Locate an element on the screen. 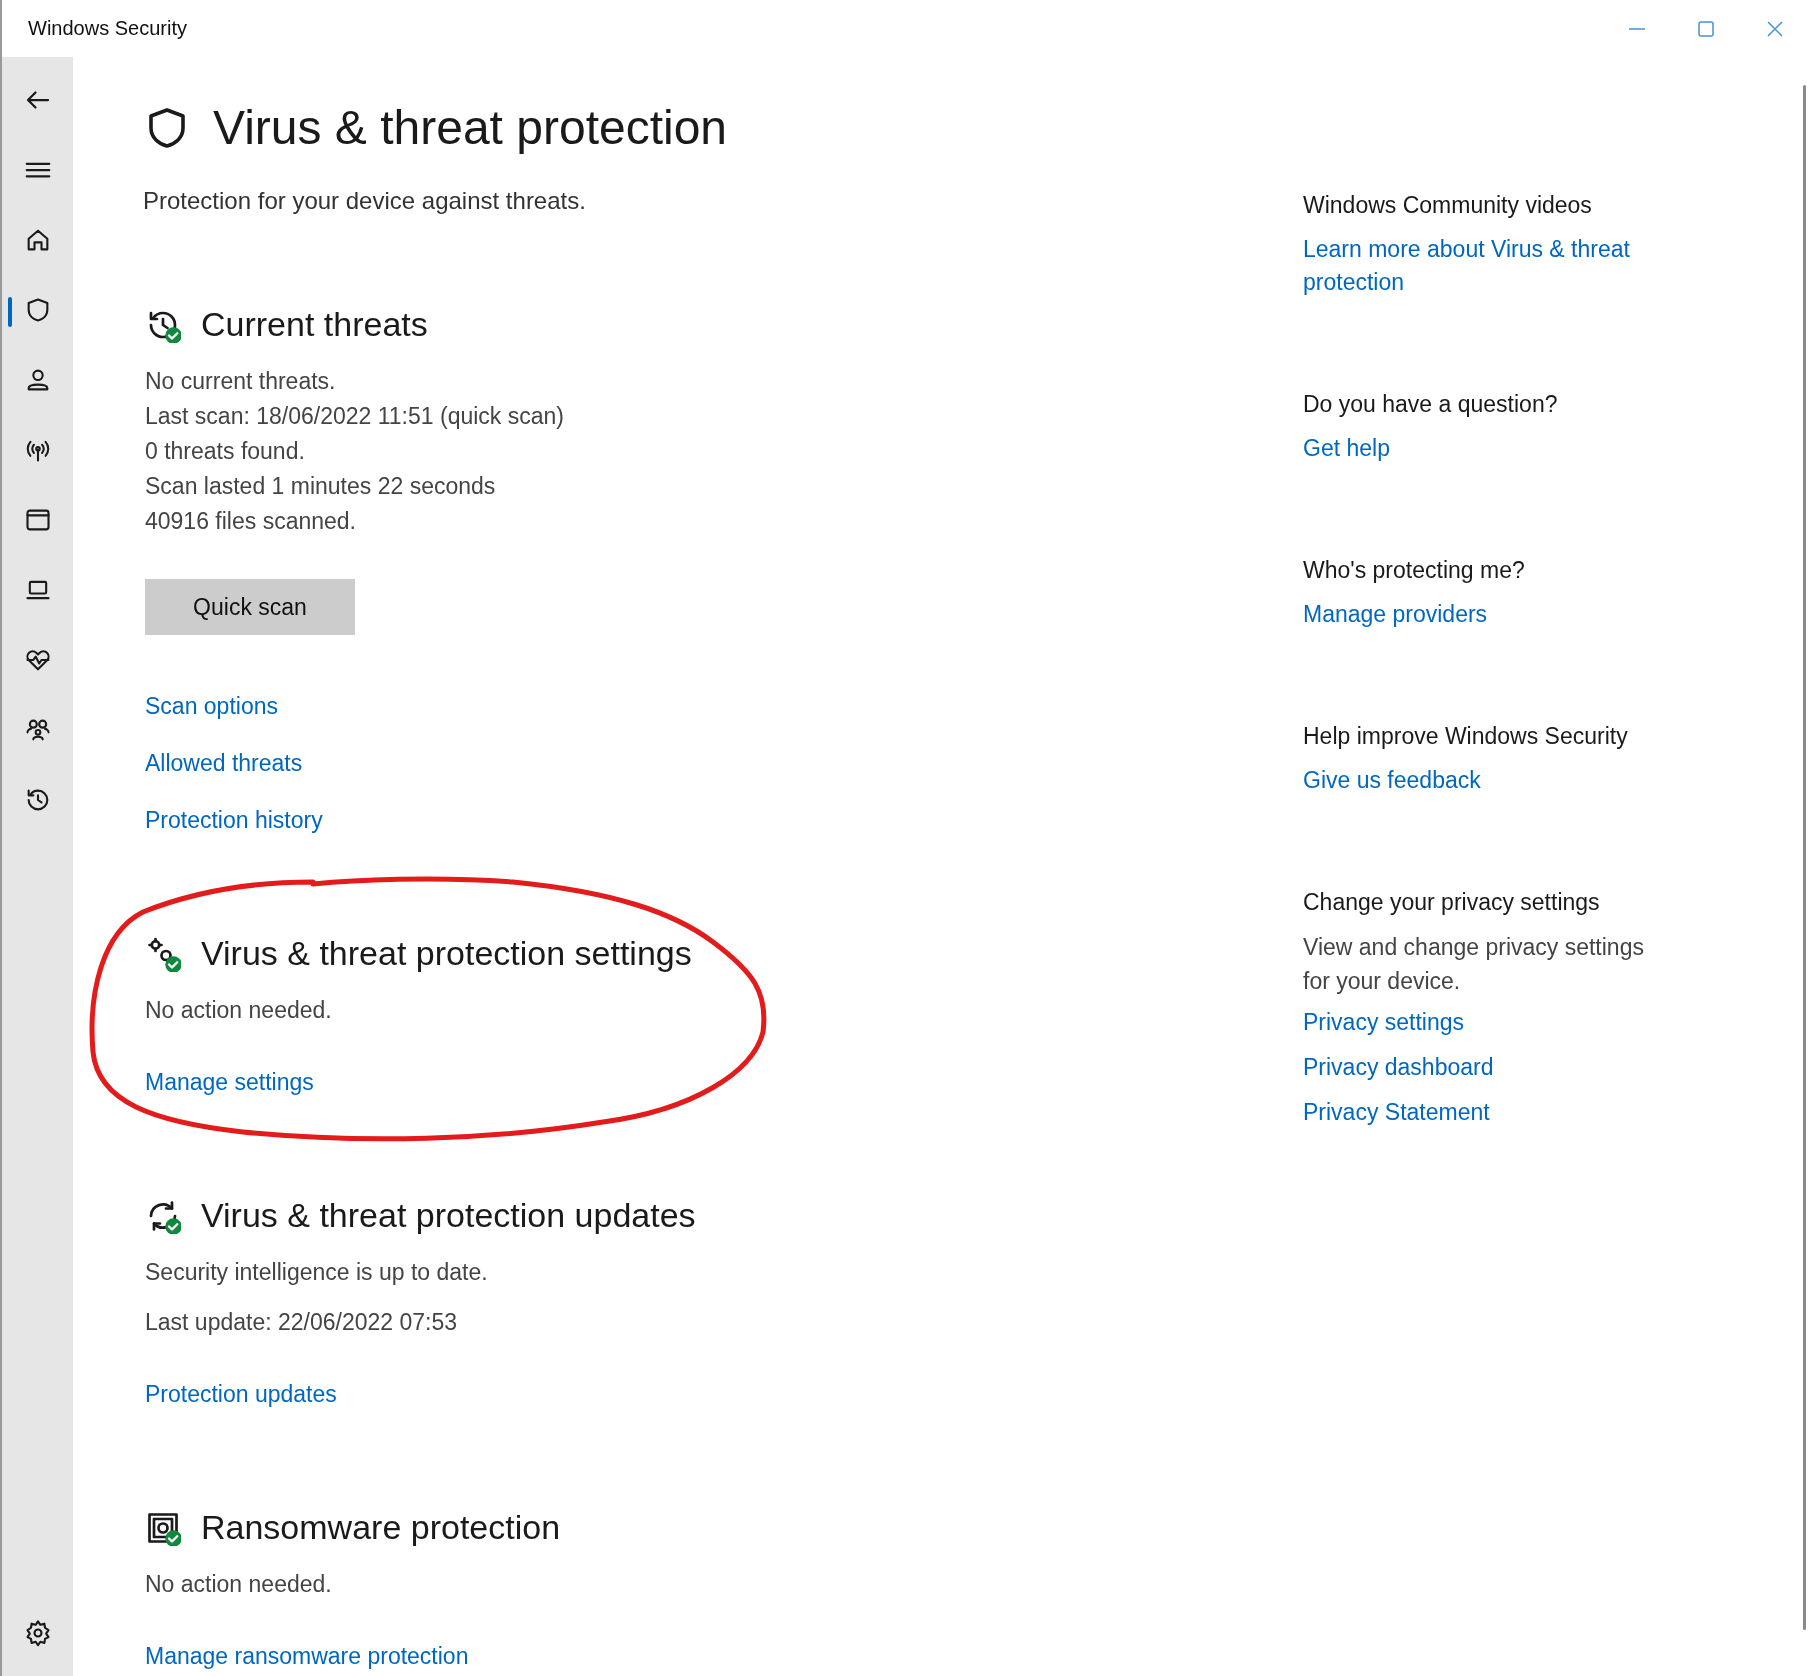  link: Allowed threats is located at coordinates (224, 763).